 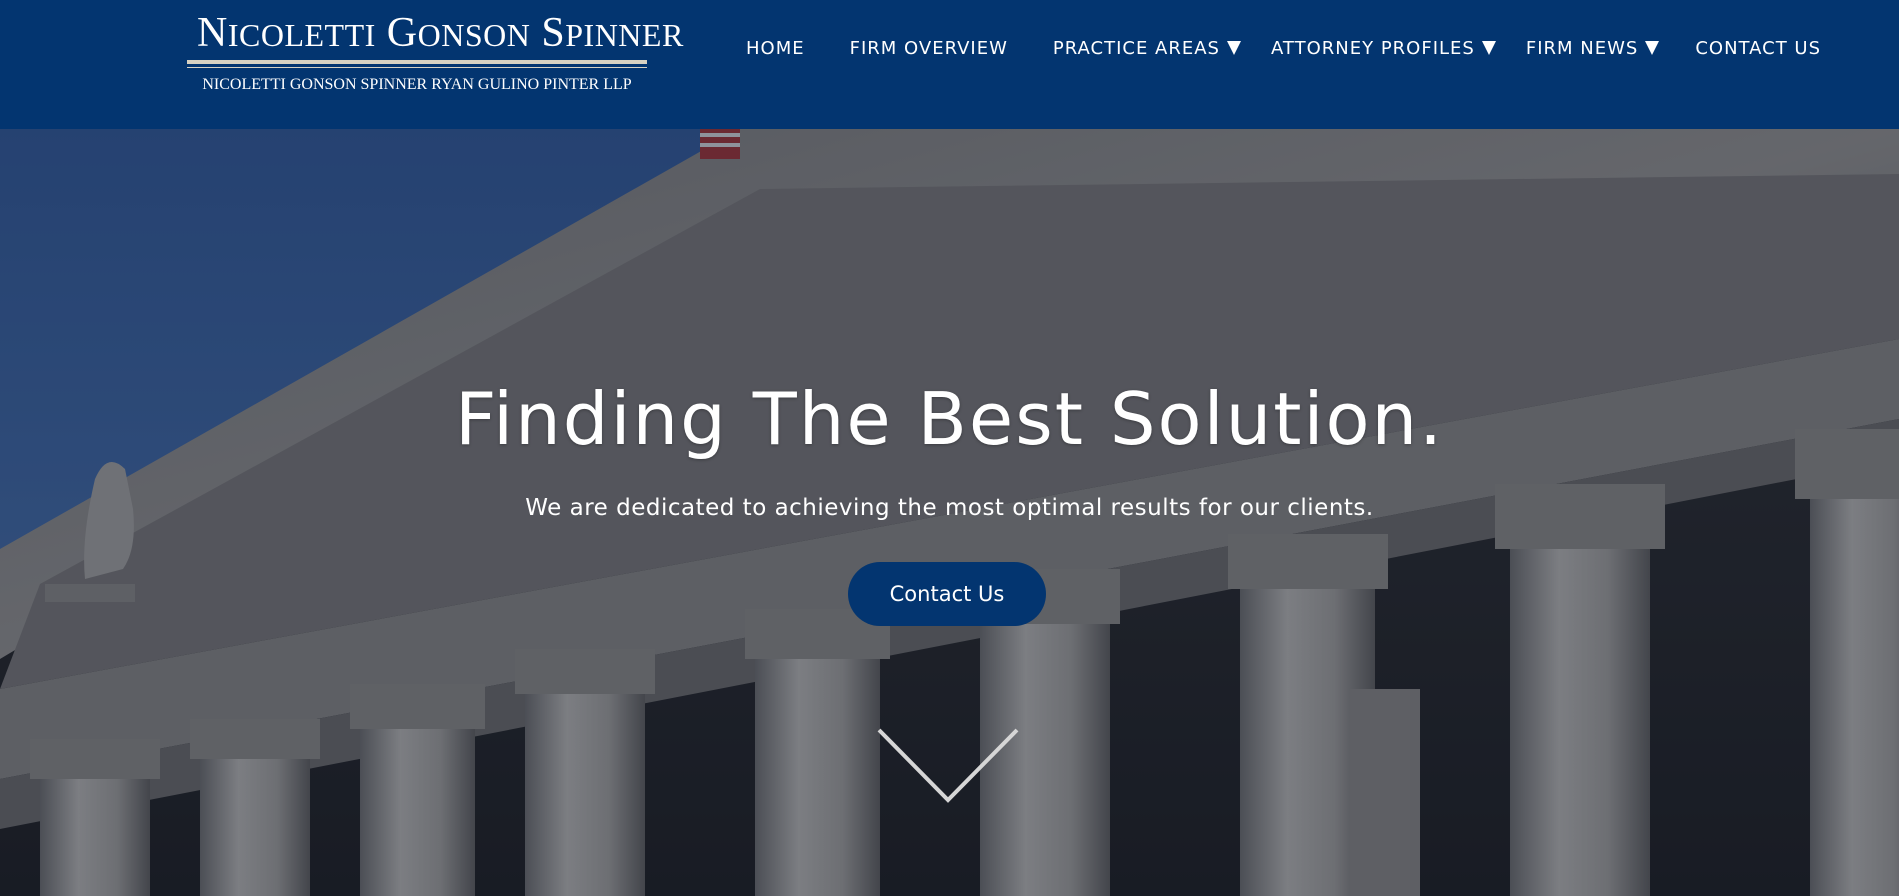 I want to click on nav-practice-areas: PRACTICE AREAS, so click(x=1147, y=48).